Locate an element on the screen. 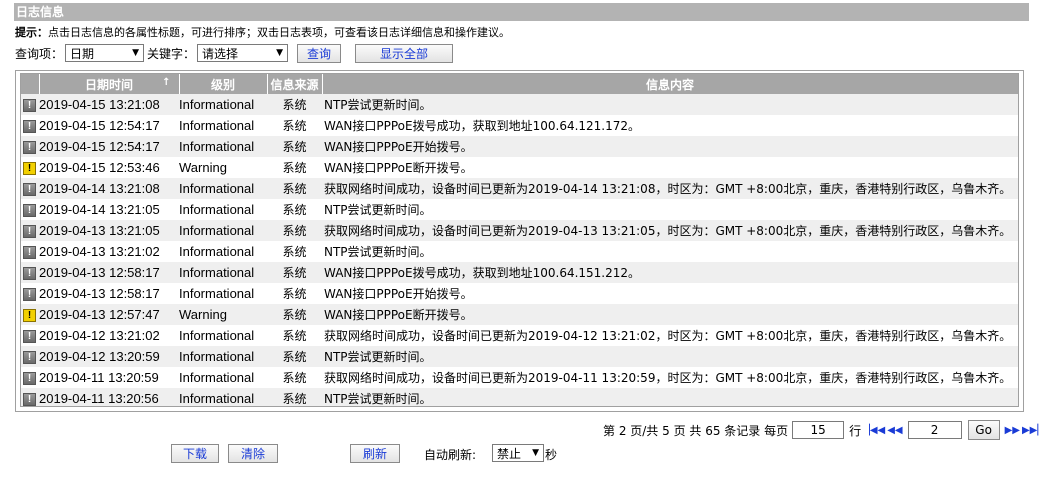  table-header-row: 日期时间 ↑ 级别 信息来源 信息内容 is located at coordinates (519, 84).